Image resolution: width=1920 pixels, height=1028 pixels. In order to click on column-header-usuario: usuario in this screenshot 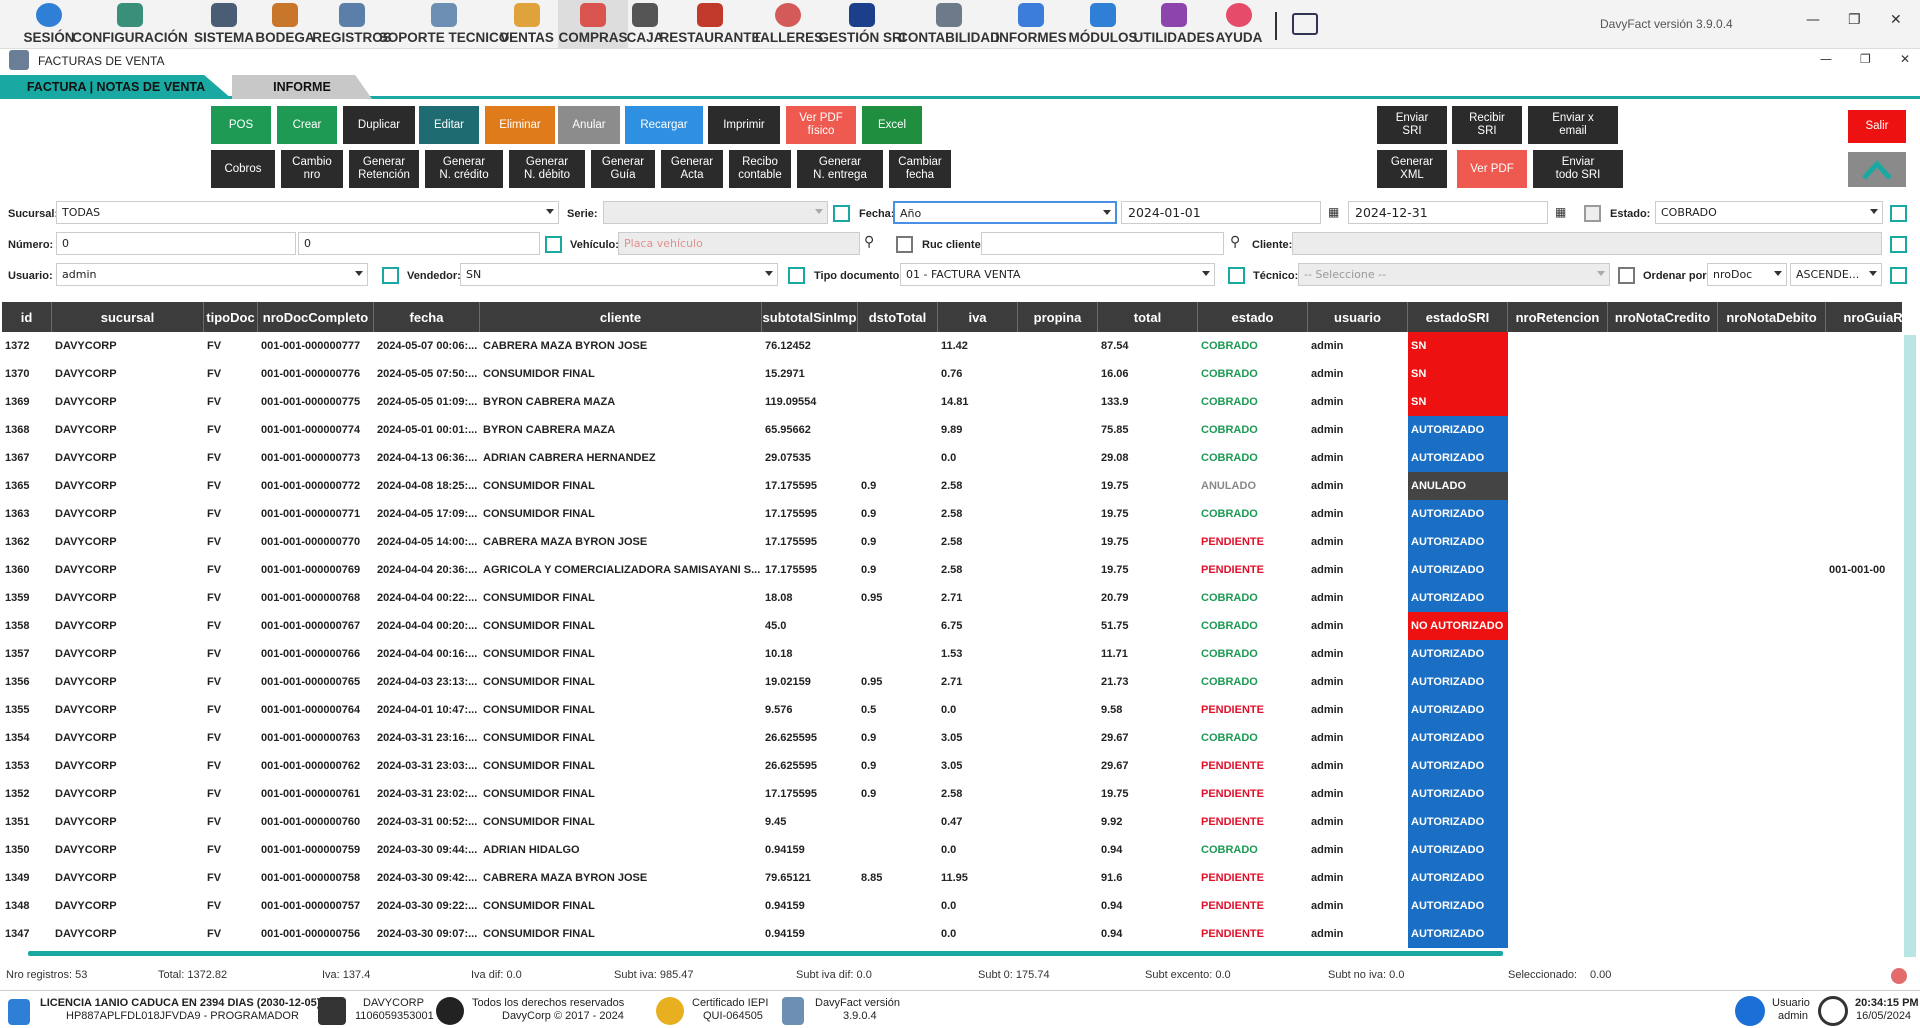, I will do `click(1358, 317)`.